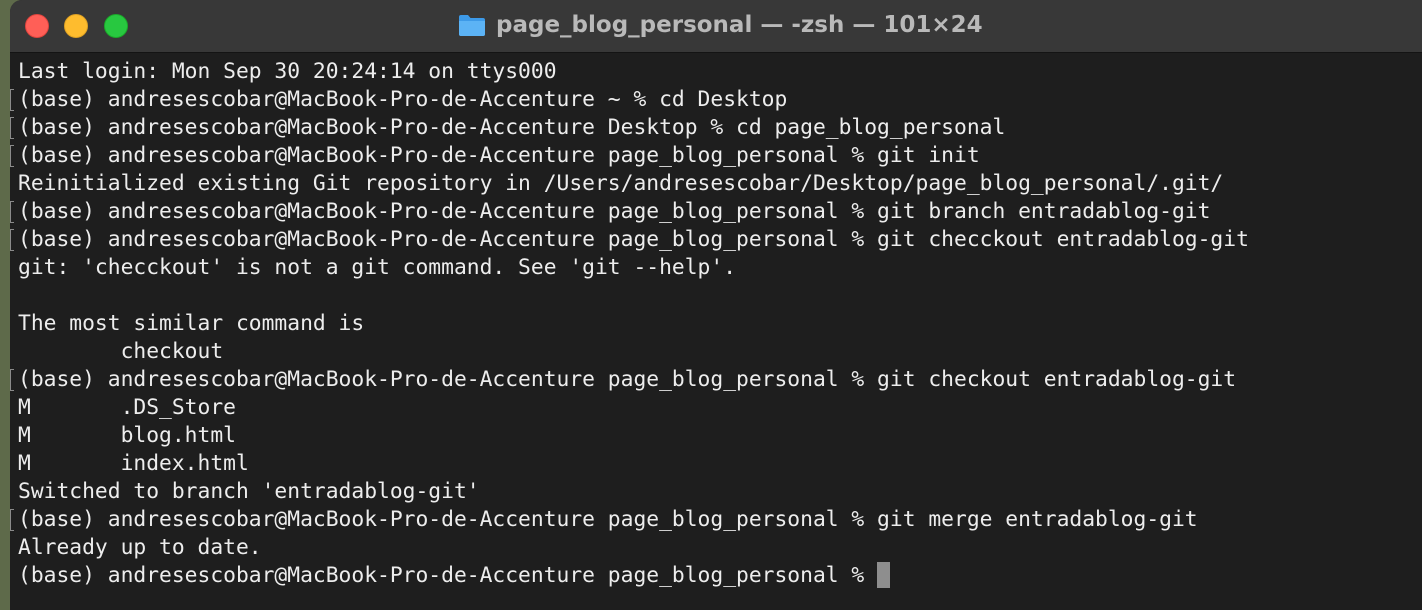 This screenshot has width=1422, height=610. What do you see at coordinates (720, 492) in the screenshot?
I see `terminal-line: Switched to branch 'entradablog-git'` at bounding box center [720, 492].